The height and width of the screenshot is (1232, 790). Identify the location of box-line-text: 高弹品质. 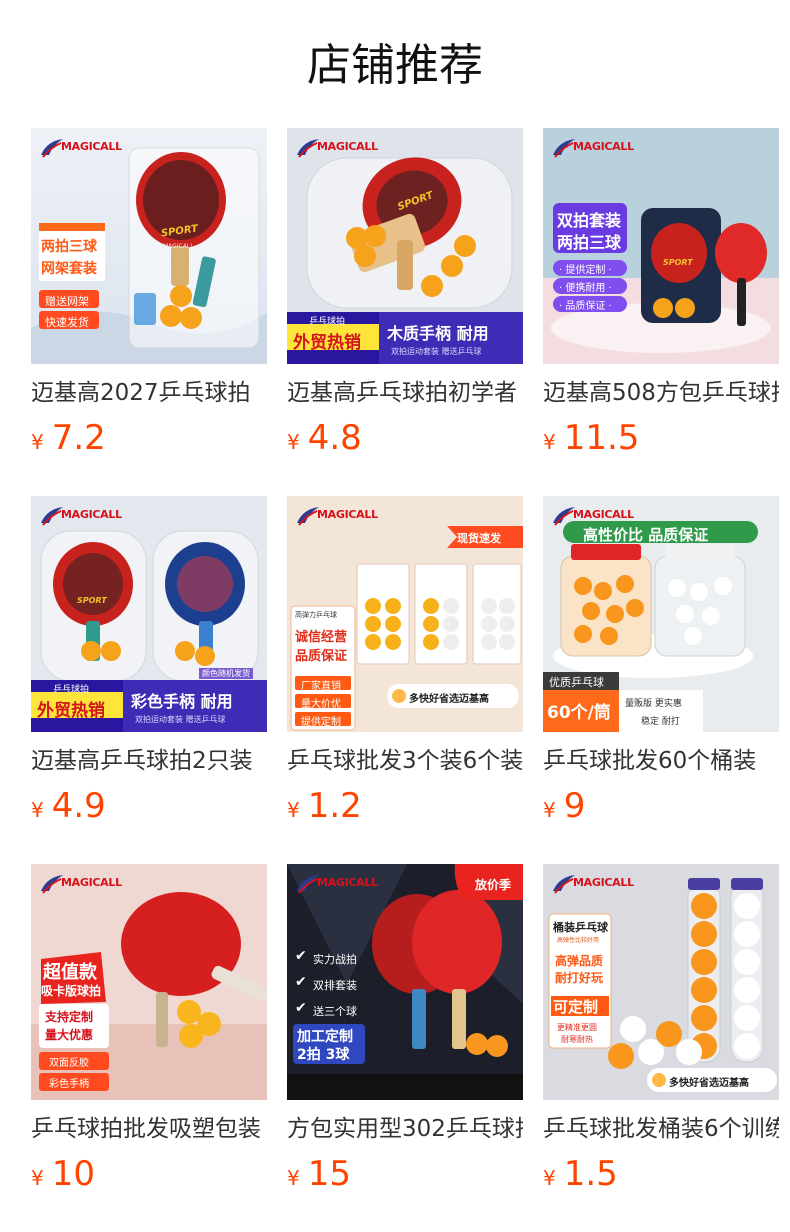
(579, 961).